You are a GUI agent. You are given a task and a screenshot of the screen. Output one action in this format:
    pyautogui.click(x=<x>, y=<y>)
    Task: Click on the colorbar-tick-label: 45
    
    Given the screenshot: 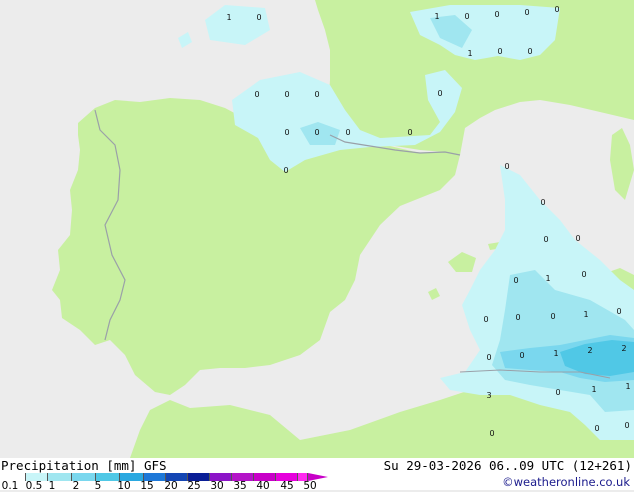 What is the action you would take?
    pyautogui.click(x=287, y=486)
    